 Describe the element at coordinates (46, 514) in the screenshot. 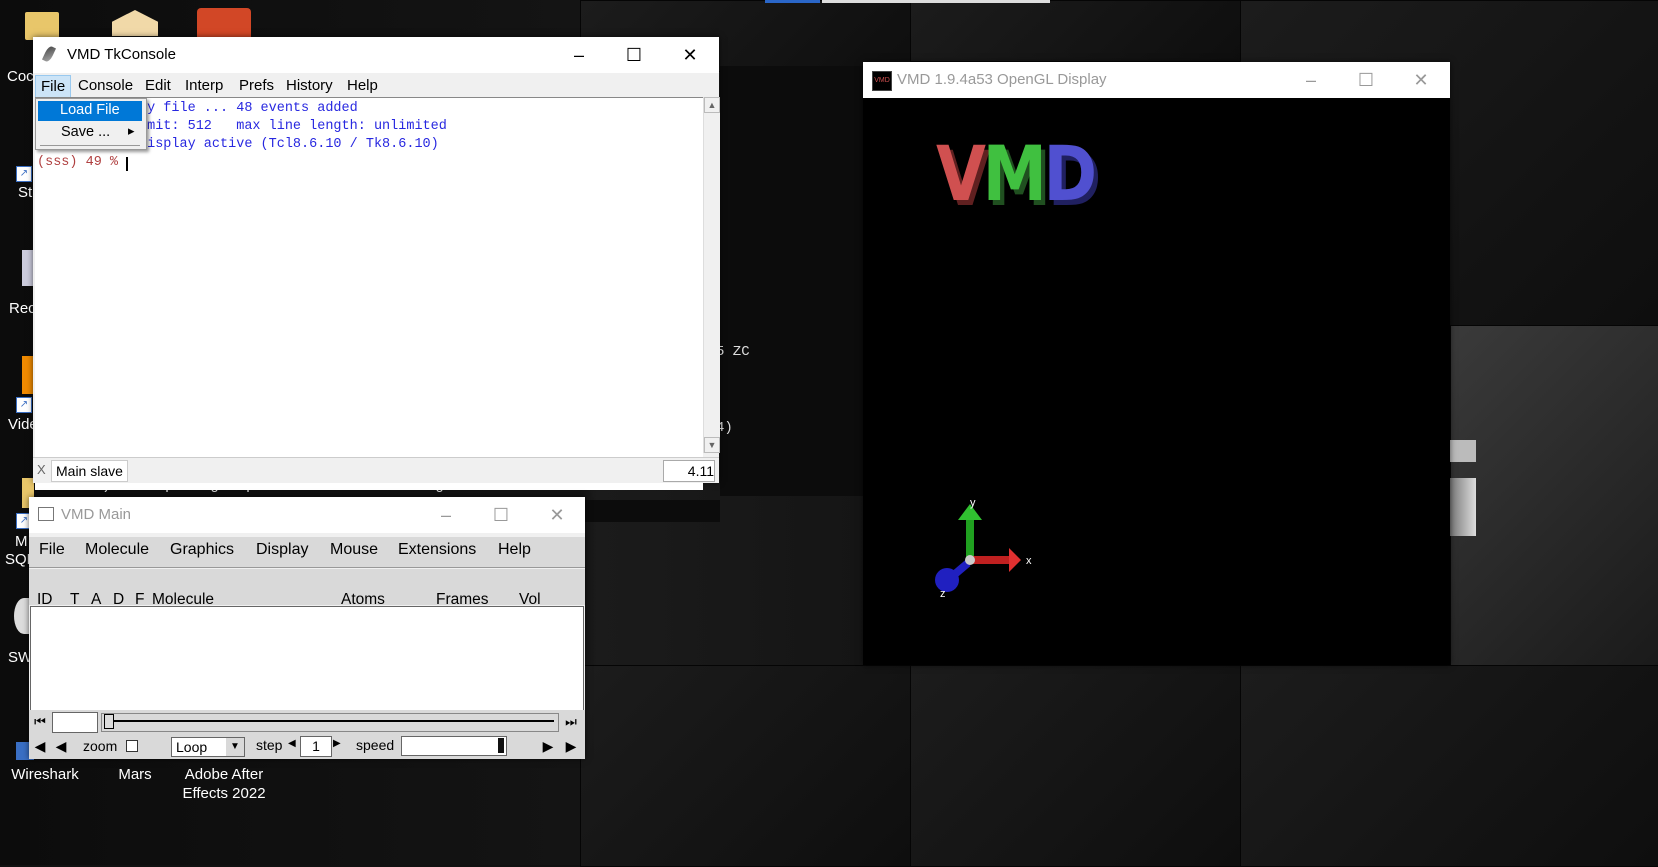

I see `vmd-main-app-icon` at that location.